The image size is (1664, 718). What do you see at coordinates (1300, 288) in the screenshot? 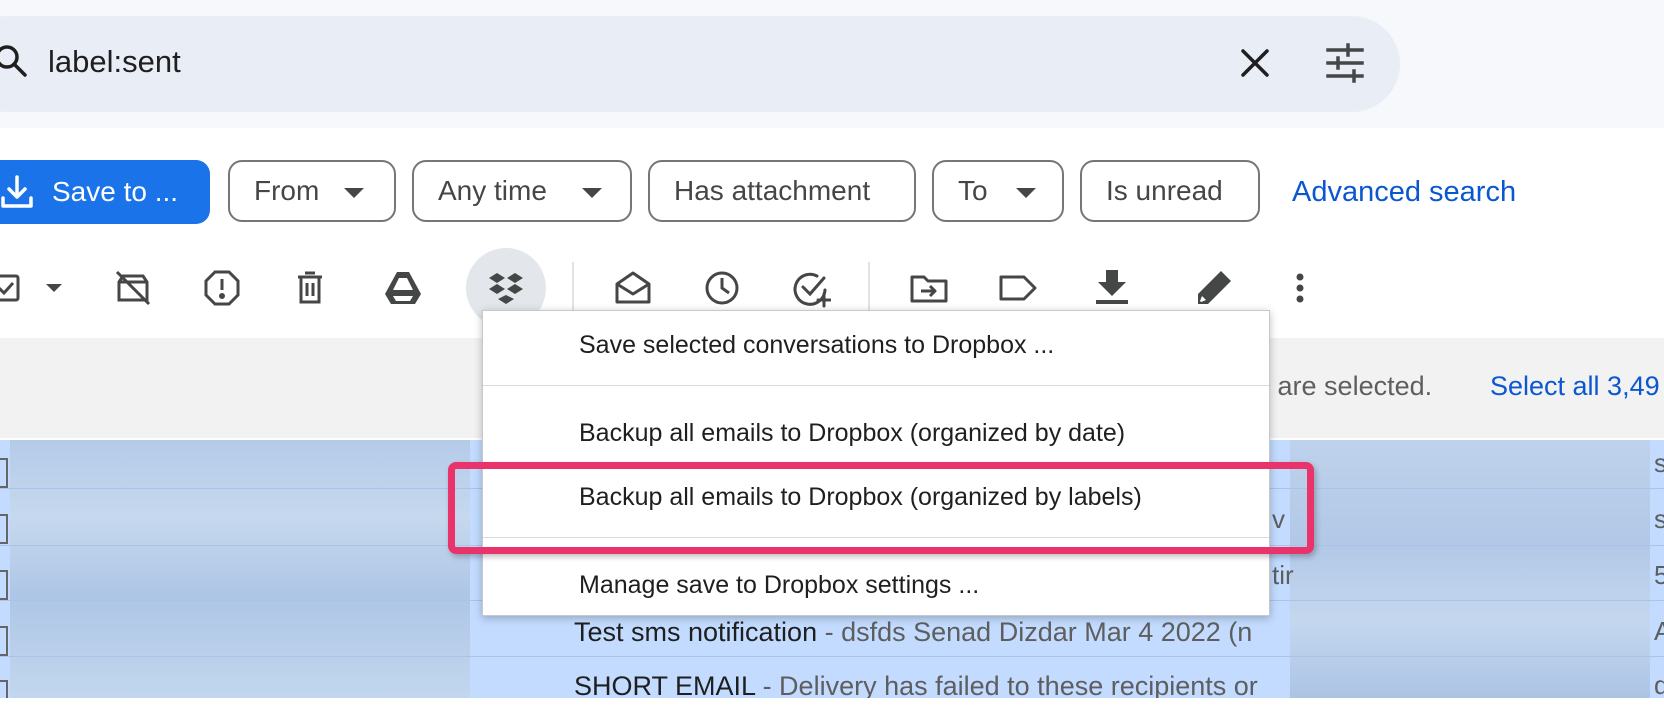
I see `more-vert-icon` at bounding box center [1300, 288].